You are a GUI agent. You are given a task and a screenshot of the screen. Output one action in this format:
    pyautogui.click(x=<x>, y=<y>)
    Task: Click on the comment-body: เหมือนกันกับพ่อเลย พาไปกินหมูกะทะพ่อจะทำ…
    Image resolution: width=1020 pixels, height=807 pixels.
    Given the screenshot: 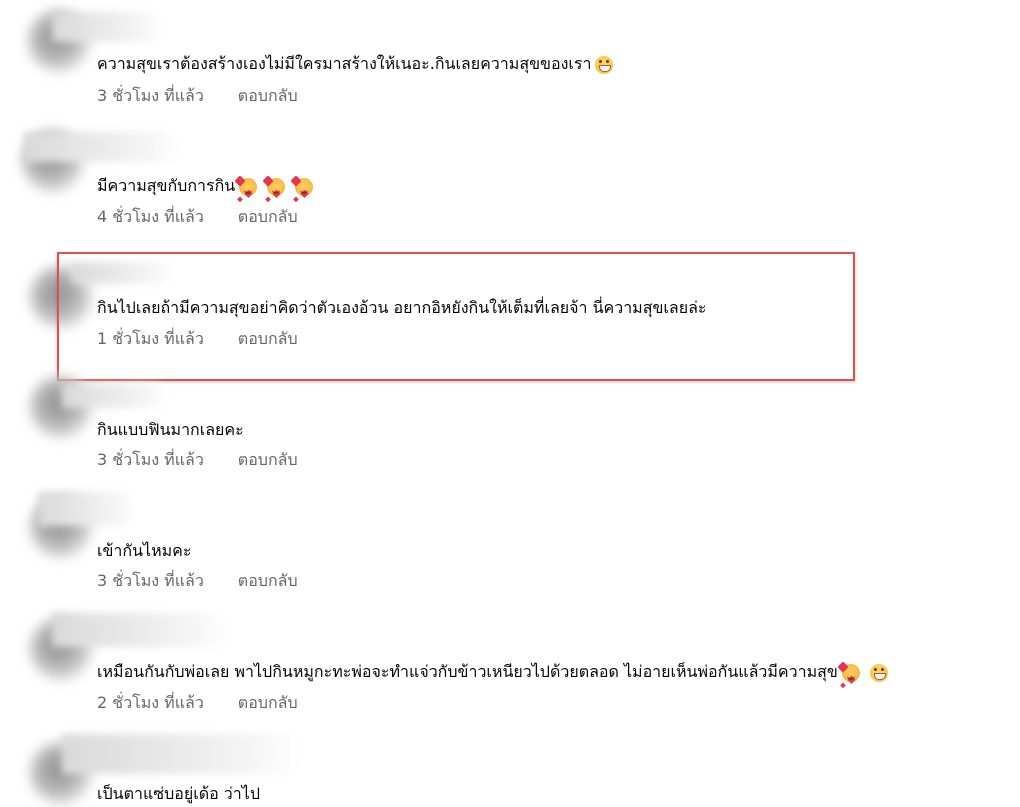 What is the action you would take?
    pyautogui.click(x=467, y=671)
    